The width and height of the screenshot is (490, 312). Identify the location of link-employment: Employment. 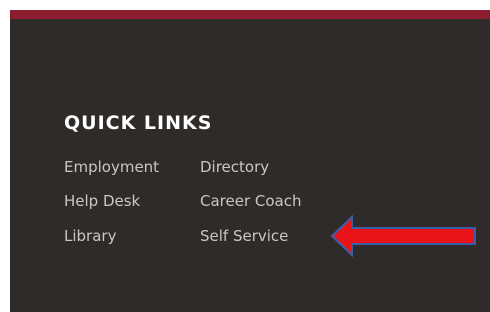
(111, 167).